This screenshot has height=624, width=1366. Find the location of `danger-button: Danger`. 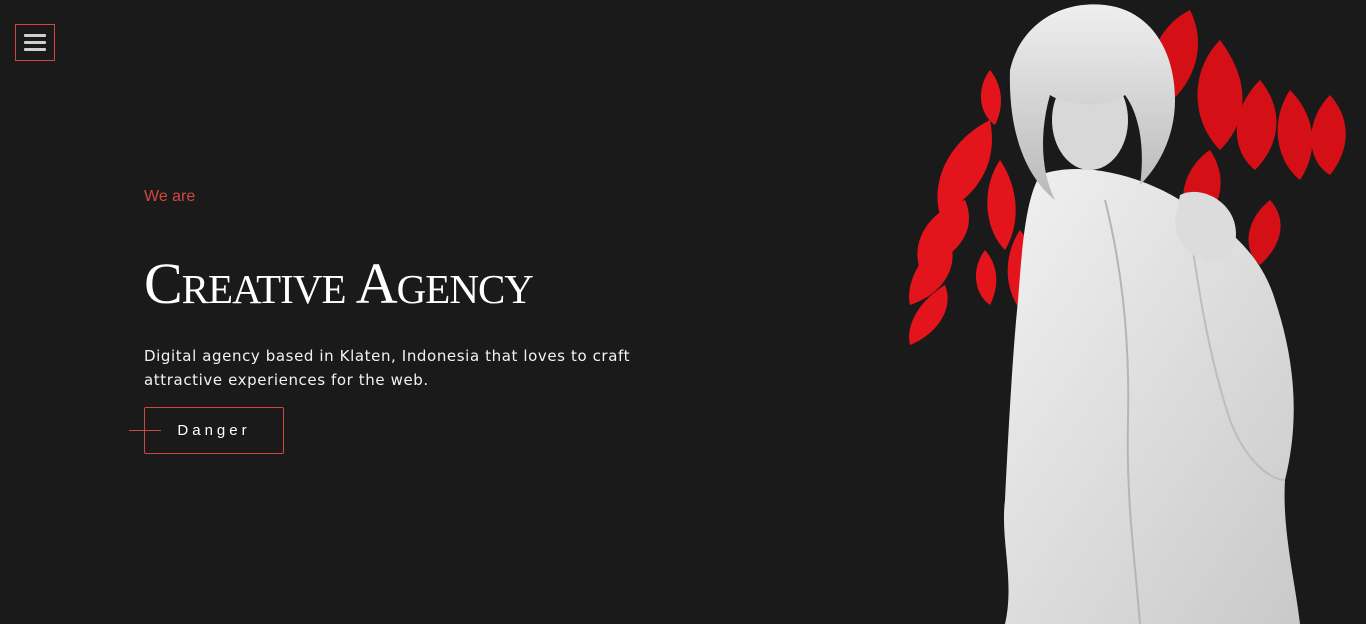

danger-button: Danger is located at coordinates (214, 430).